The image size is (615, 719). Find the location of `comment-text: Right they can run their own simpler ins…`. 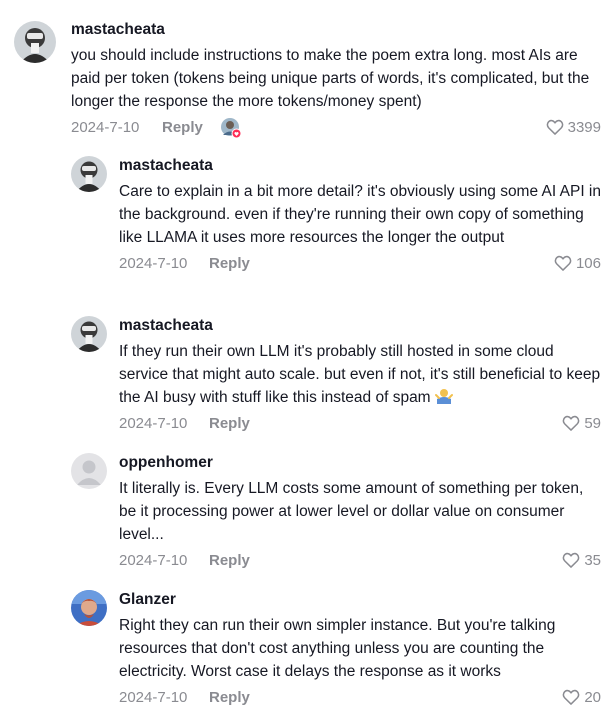

comment-text: Right they can run their own simpler ins… is located at coordinates (337, 648).